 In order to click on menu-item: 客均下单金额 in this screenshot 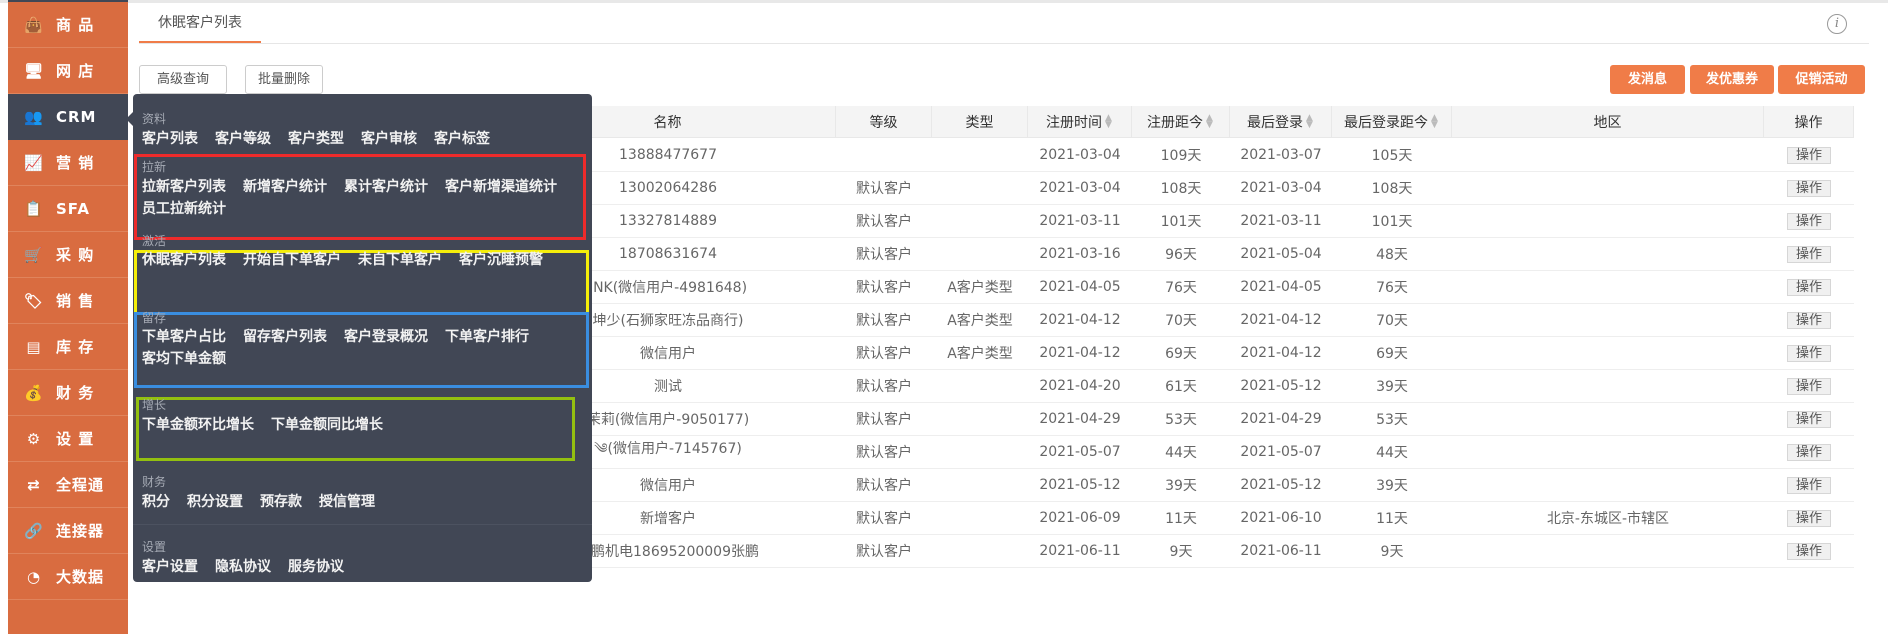, I will do `click(184, 359)`.